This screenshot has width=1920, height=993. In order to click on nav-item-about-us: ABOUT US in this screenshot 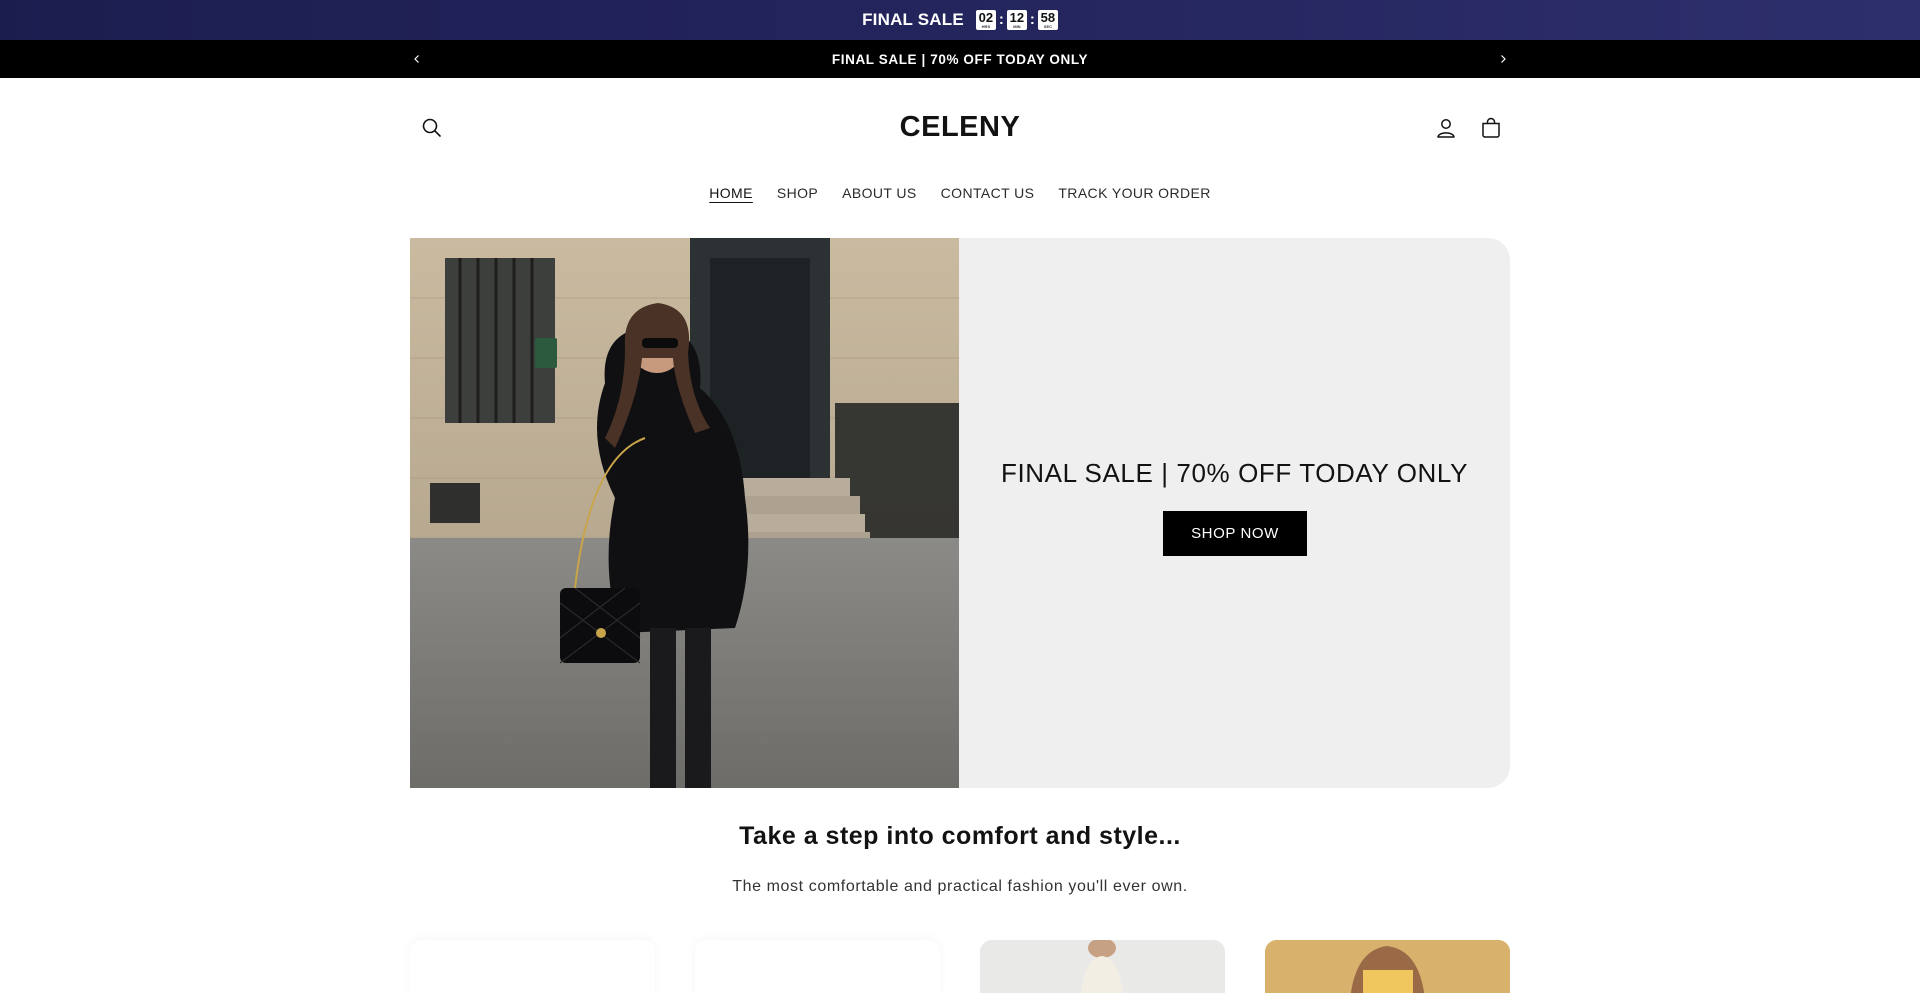, I will do `click(879, 193)`.